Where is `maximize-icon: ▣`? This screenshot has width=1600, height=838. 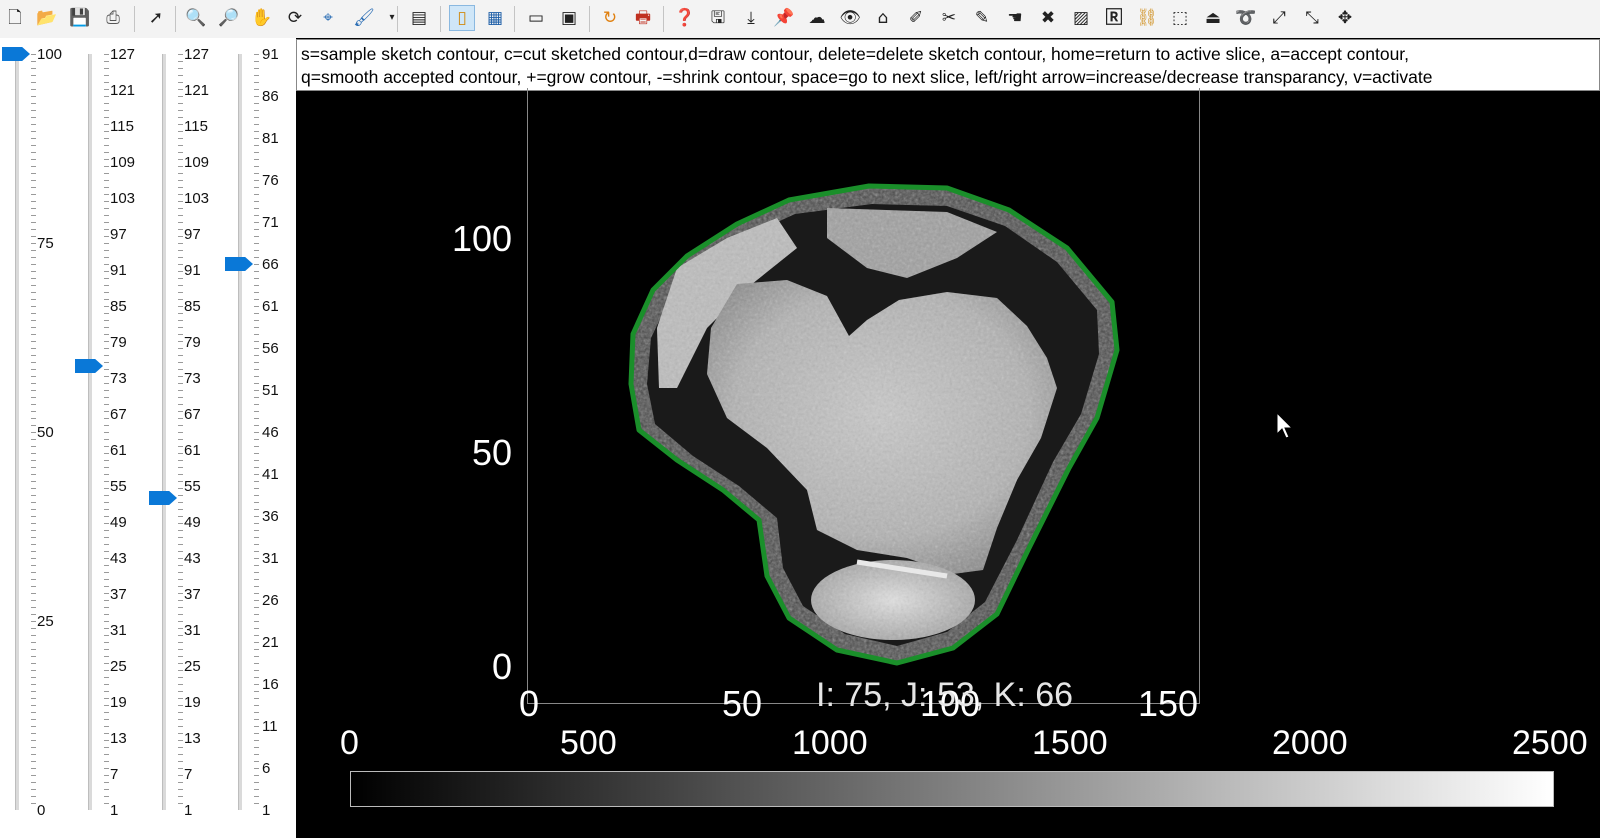
maximize-icon: ▣ is located at coordinates (569, 18).